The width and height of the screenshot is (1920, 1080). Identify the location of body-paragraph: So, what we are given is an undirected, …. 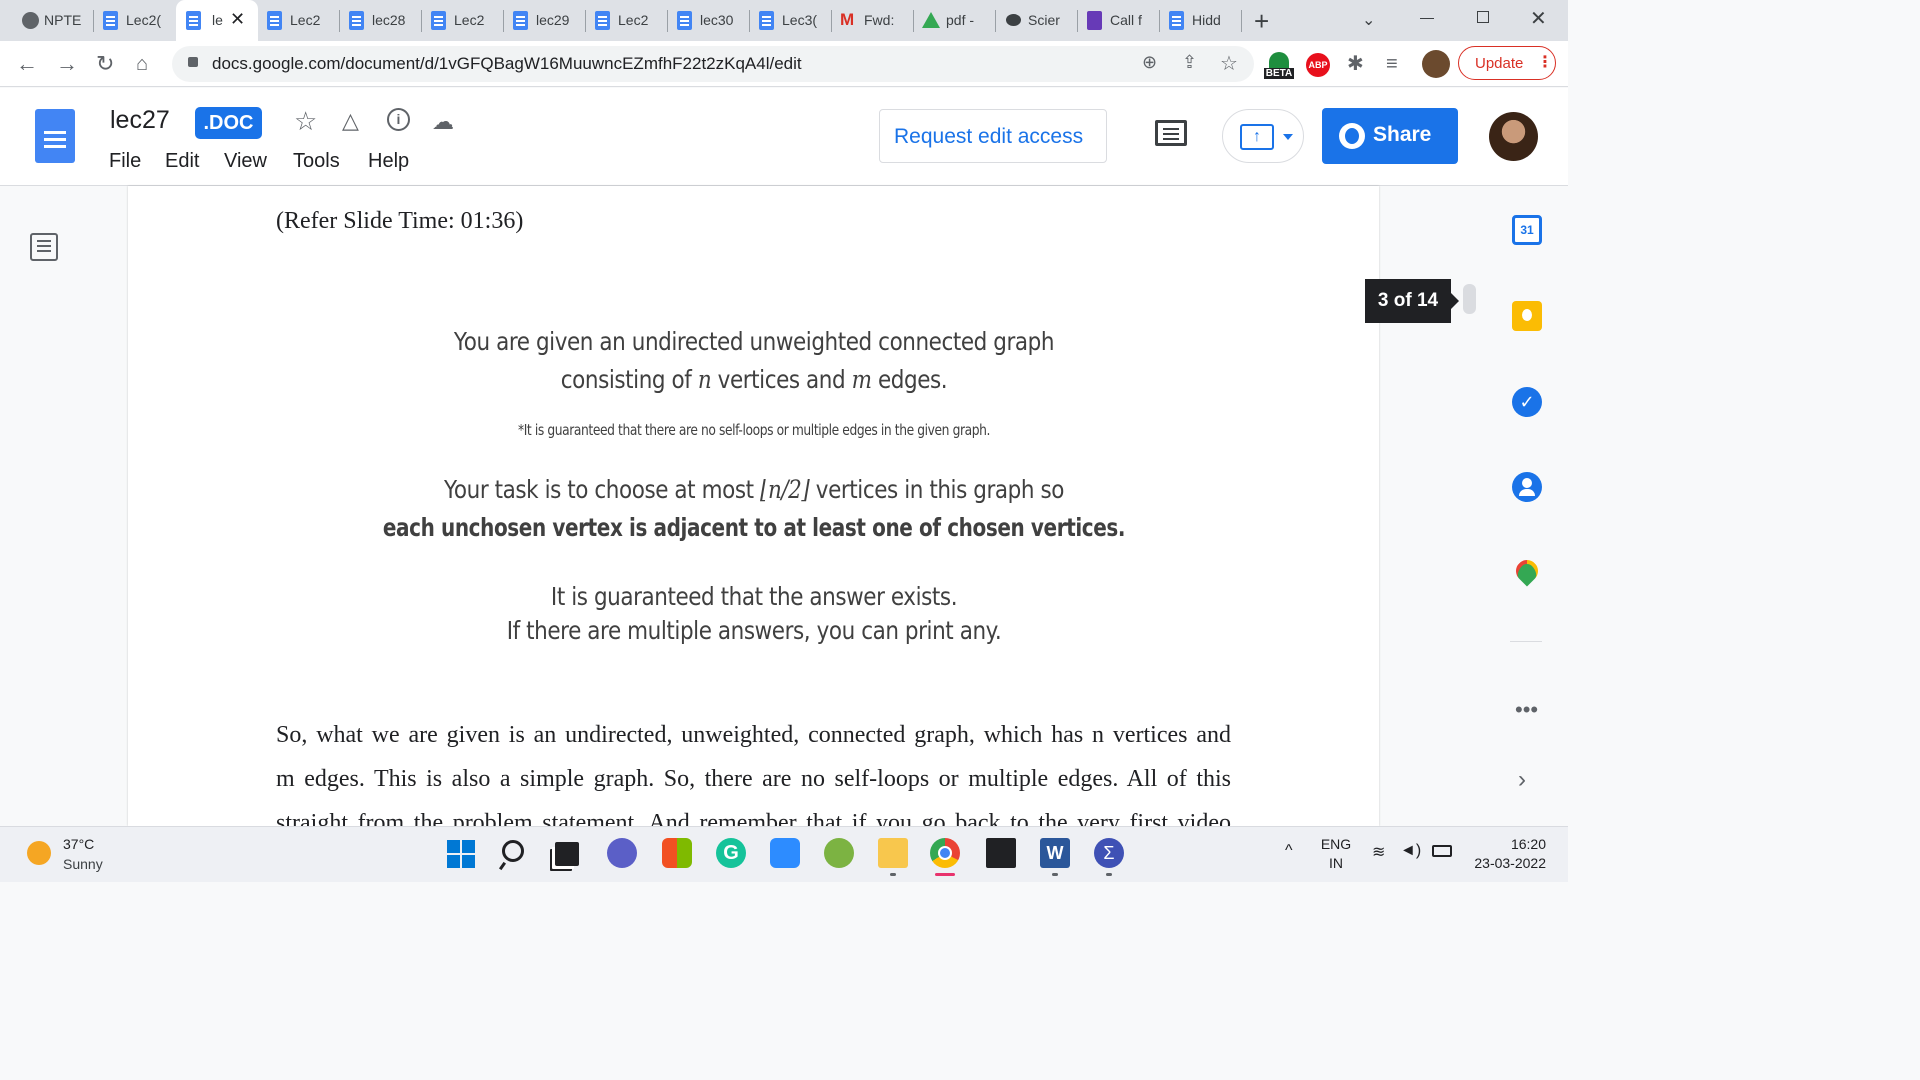
(753, 774).